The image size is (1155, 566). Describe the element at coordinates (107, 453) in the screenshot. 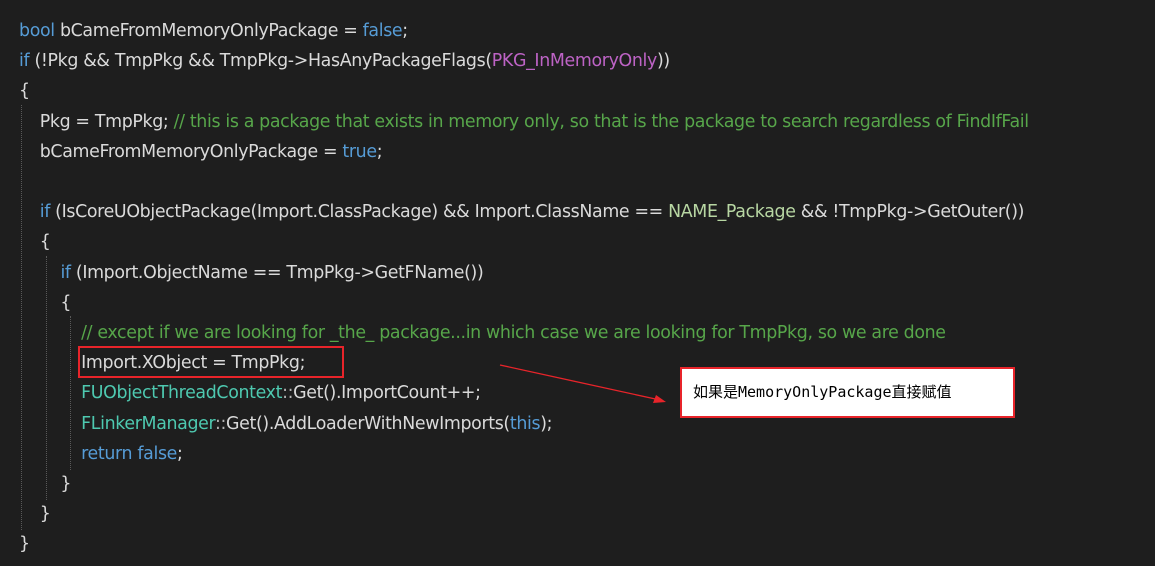

I see `code-token: return` at that location.